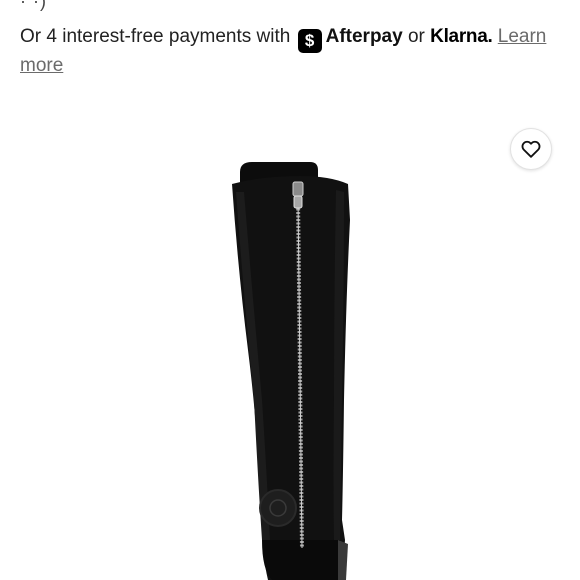 Image resolution: width=580 pixels, height=580 pixels. What do you see at coordinates (343, 560) in the screenshot?
I see `boot-sole-edge` at bounding box center [343, 560].